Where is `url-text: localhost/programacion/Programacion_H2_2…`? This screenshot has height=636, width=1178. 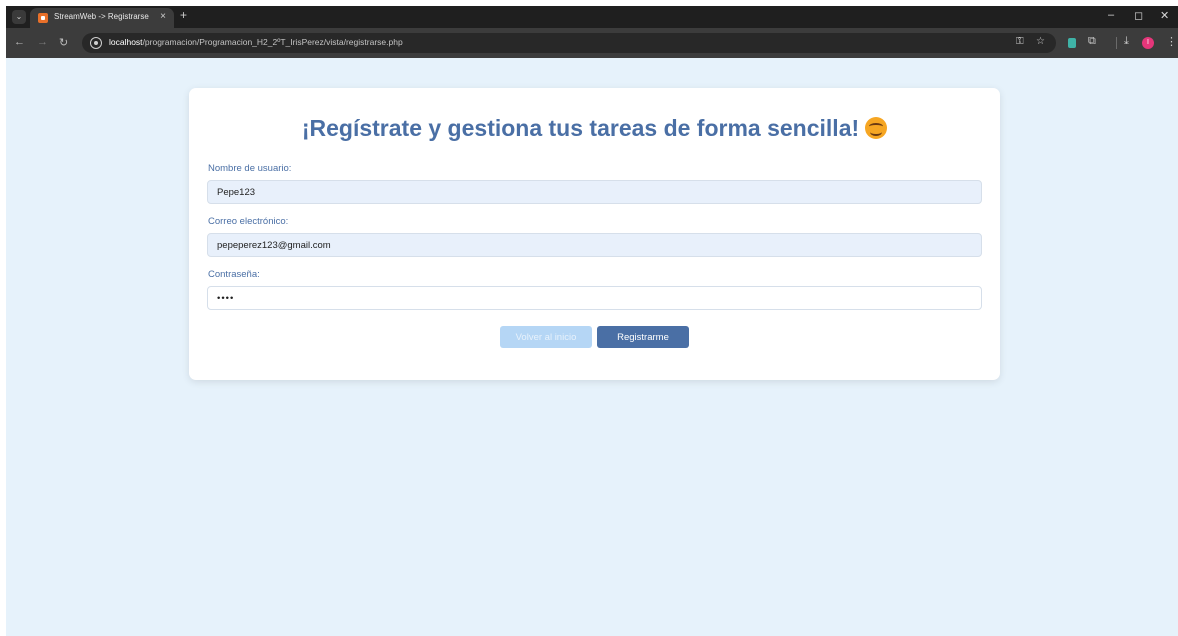
url-text: localhost/programacion/Programacion_H2_2… is located at coordinates (256, 42).